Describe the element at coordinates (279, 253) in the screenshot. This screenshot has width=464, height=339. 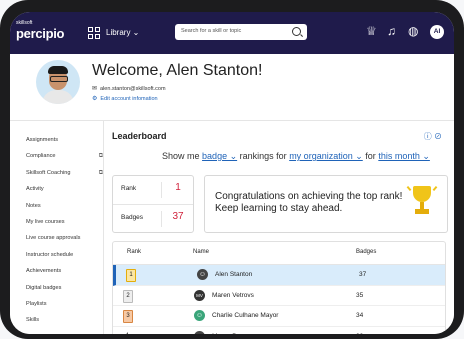
I see `table-header: Rank Name Badges` at that location.